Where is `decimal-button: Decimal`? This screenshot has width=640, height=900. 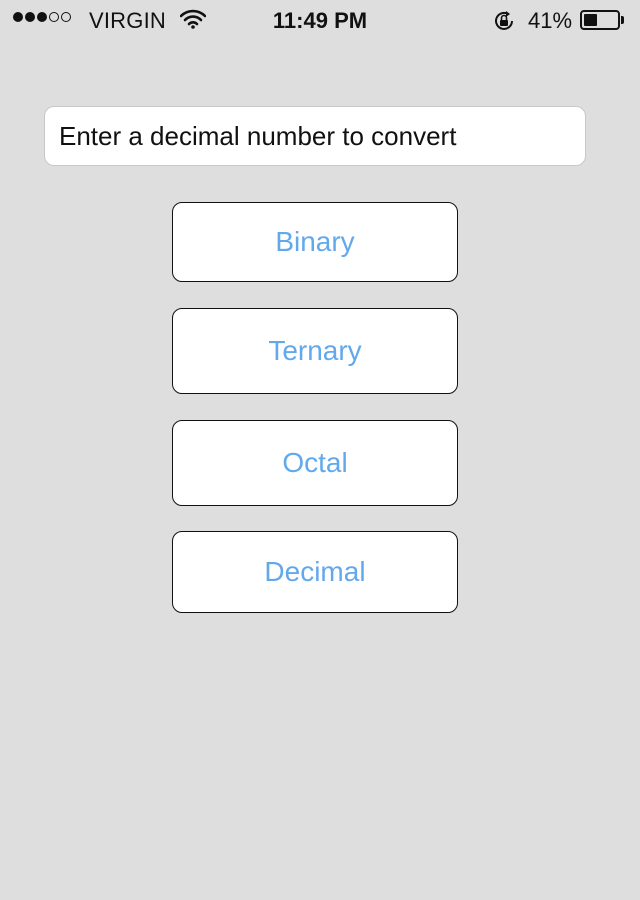 decimal-button: Decimal is located at coordinates (315, 572).